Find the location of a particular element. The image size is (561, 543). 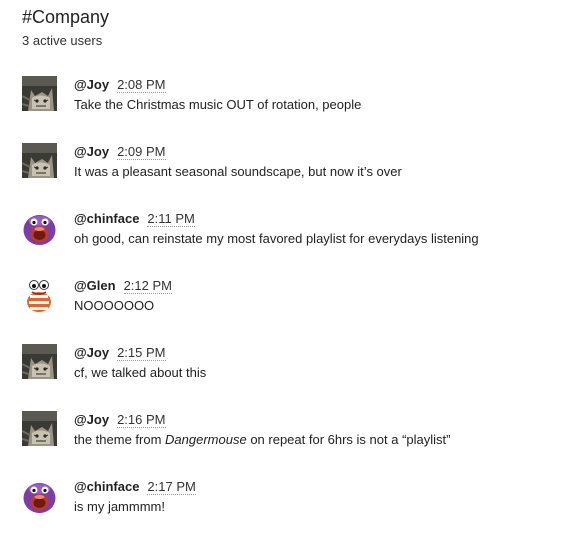

message-text: cf, we talked about this is located at coordinates (140, 372).